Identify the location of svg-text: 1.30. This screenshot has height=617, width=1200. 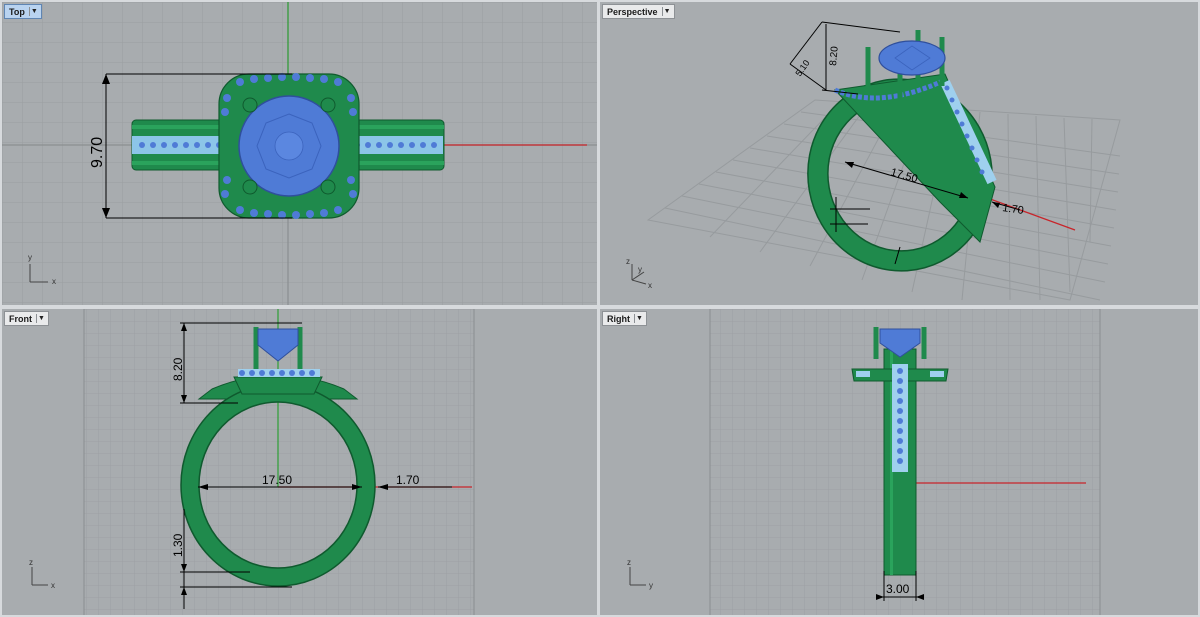
(178, 545).